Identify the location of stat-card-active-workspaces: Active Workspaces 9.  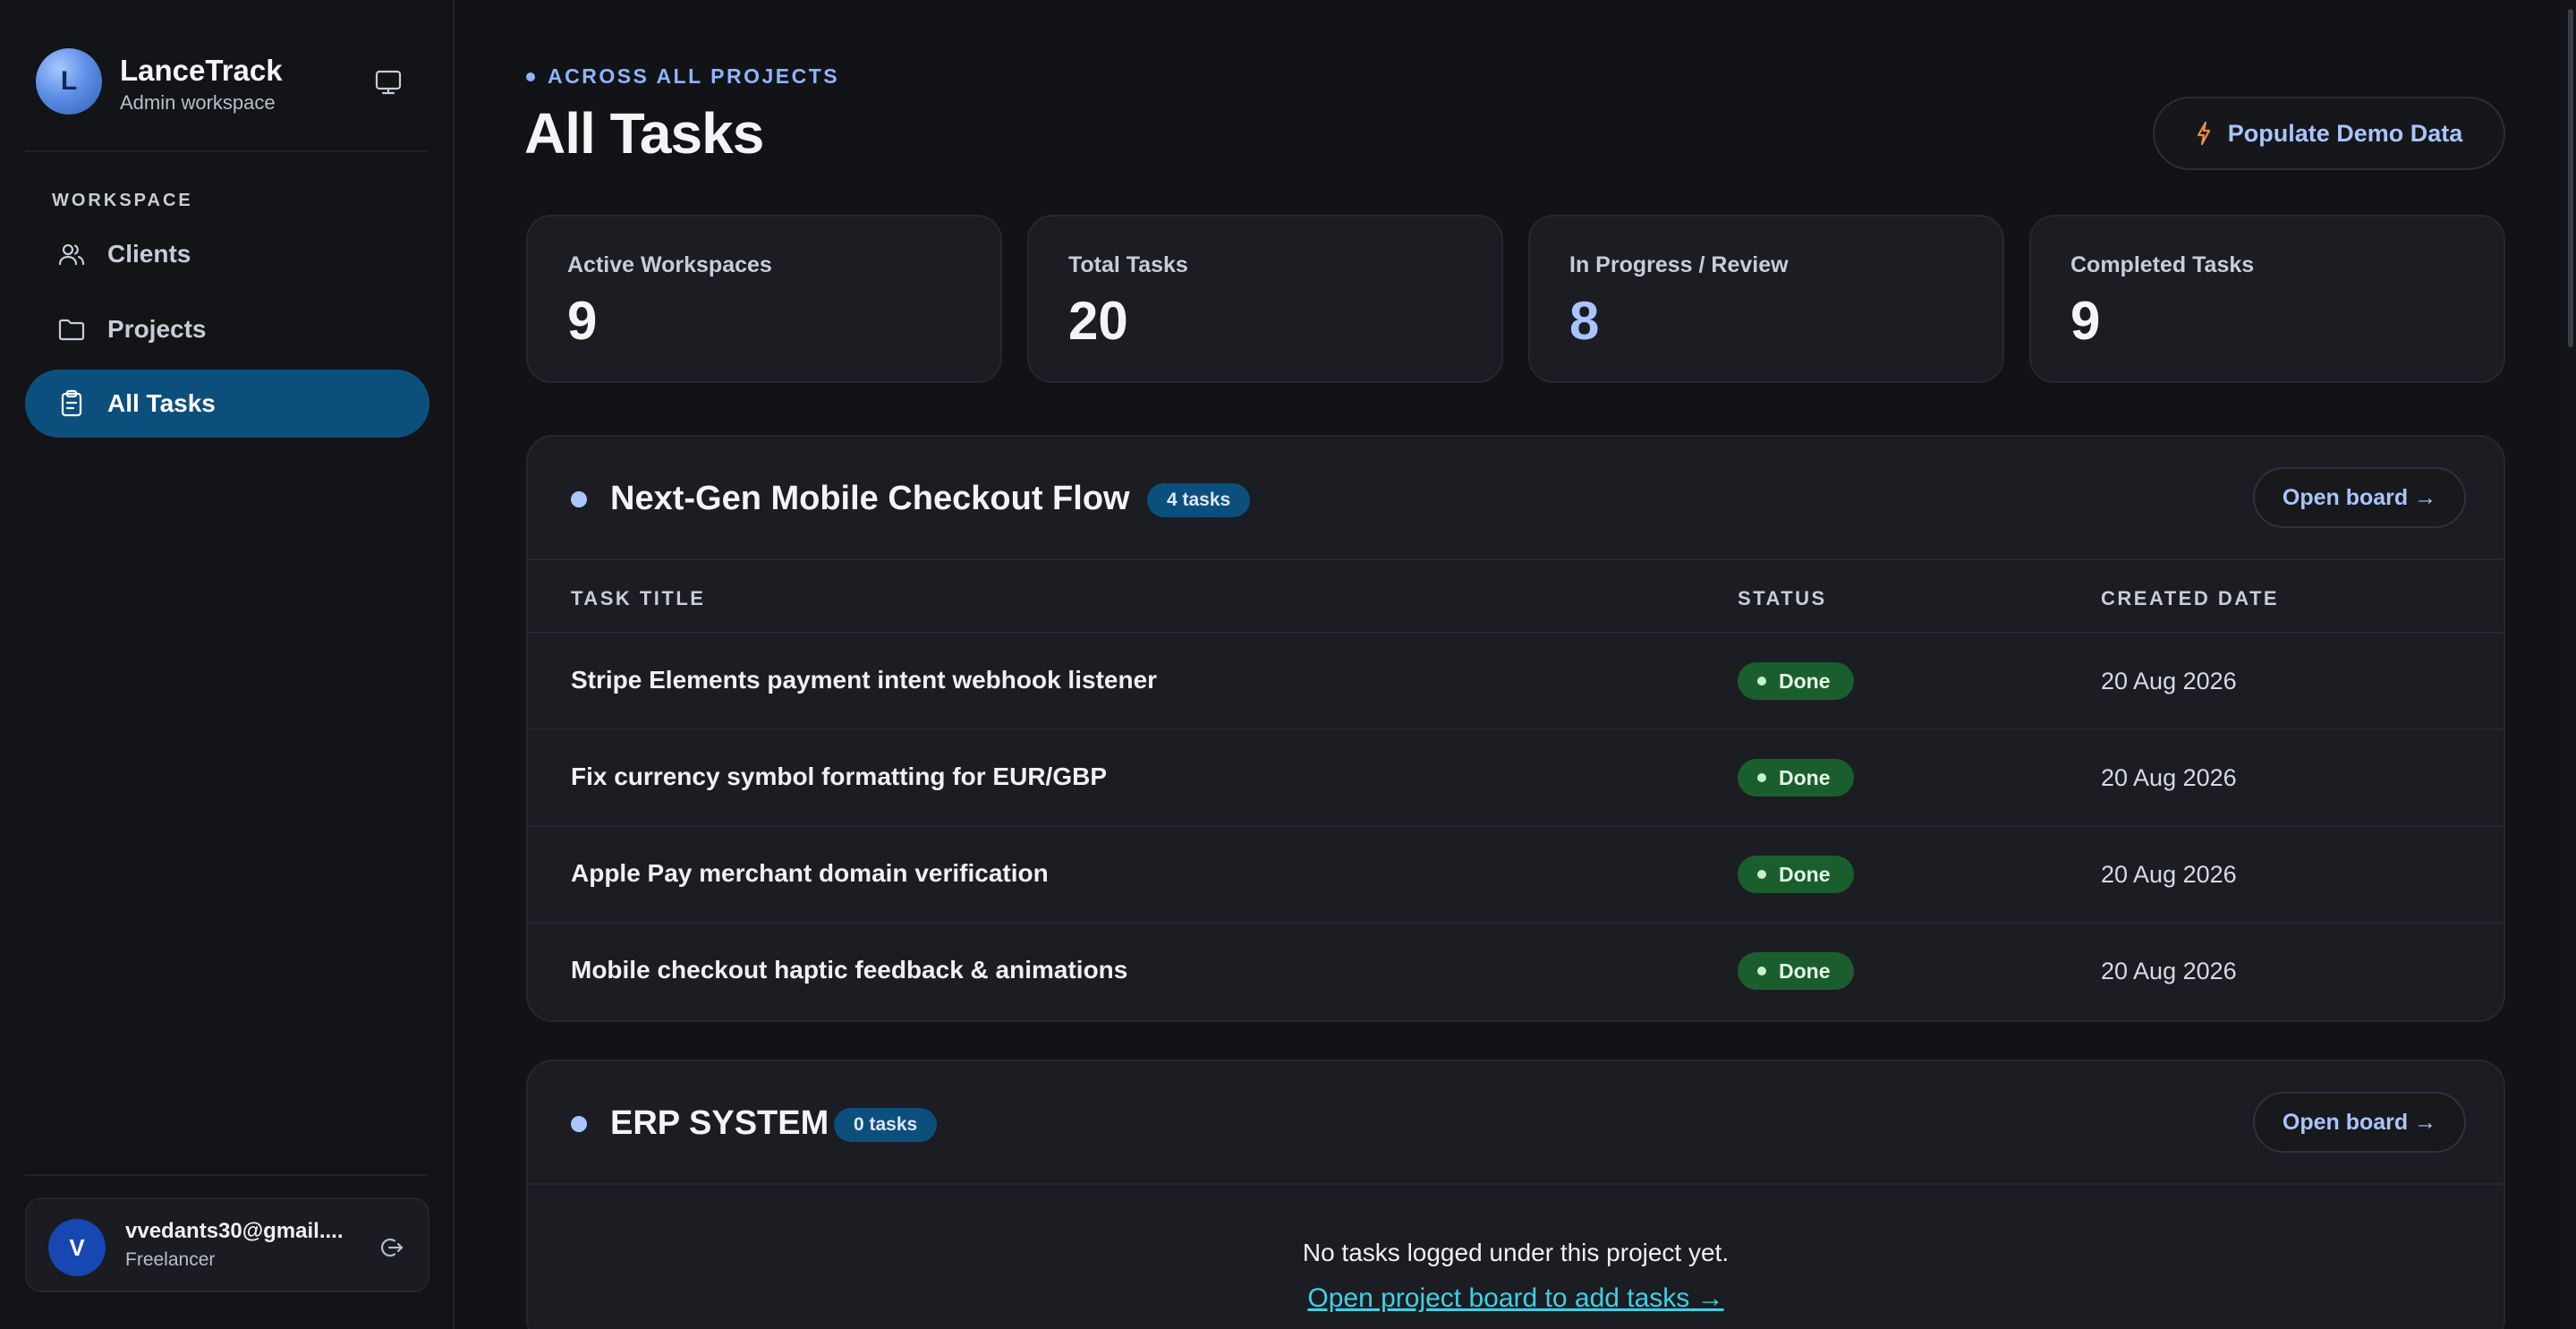
(764, 299).